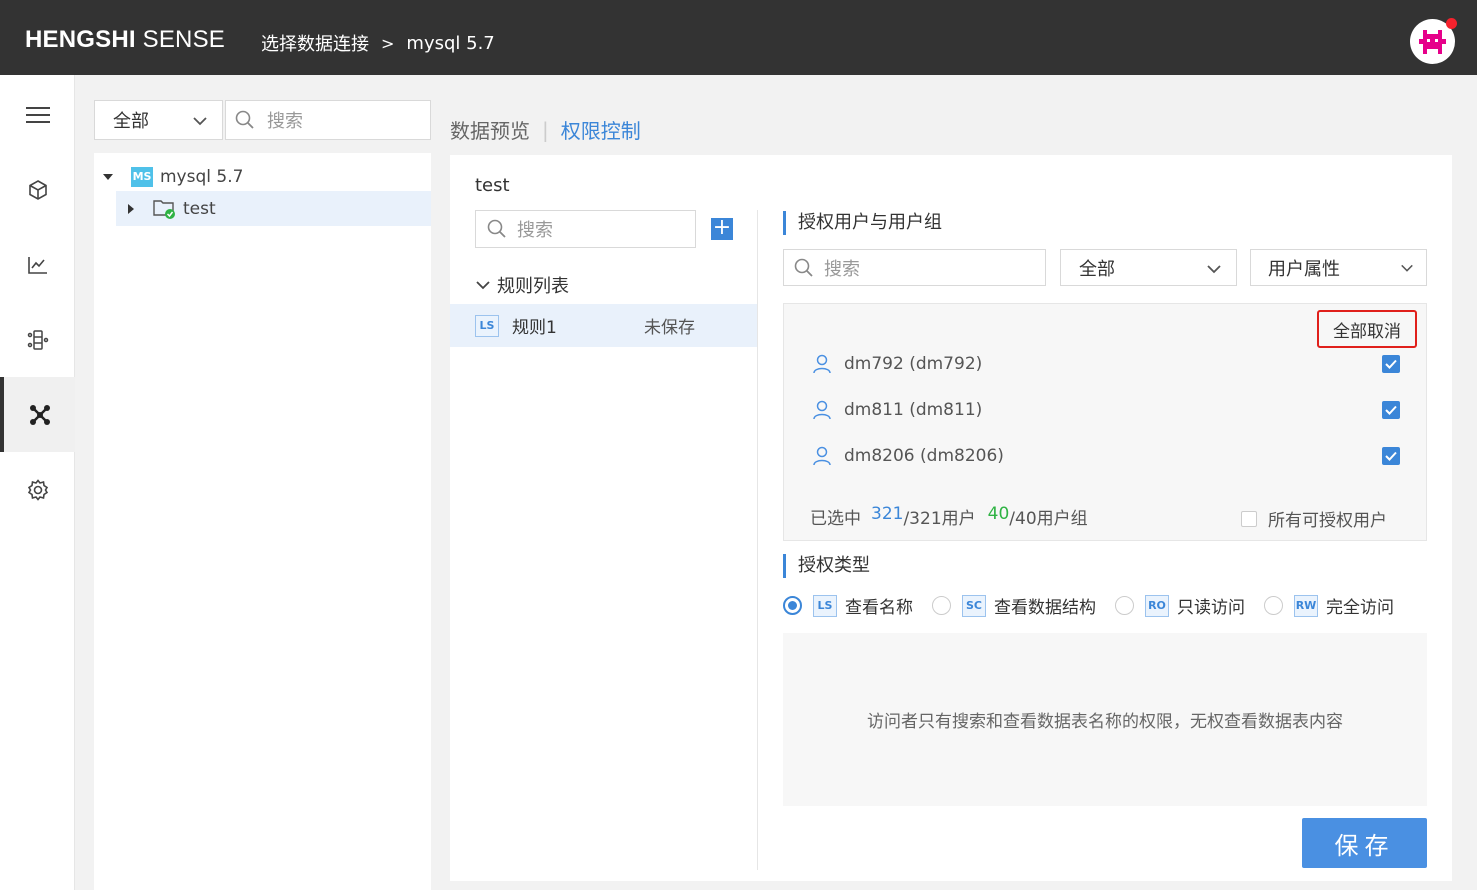 The height and width of the screenshot is (890, 1477). What do you see at coordinates (492, 185) in the screenshot?
I see `table-title: test` at bounding box center [492, 185].